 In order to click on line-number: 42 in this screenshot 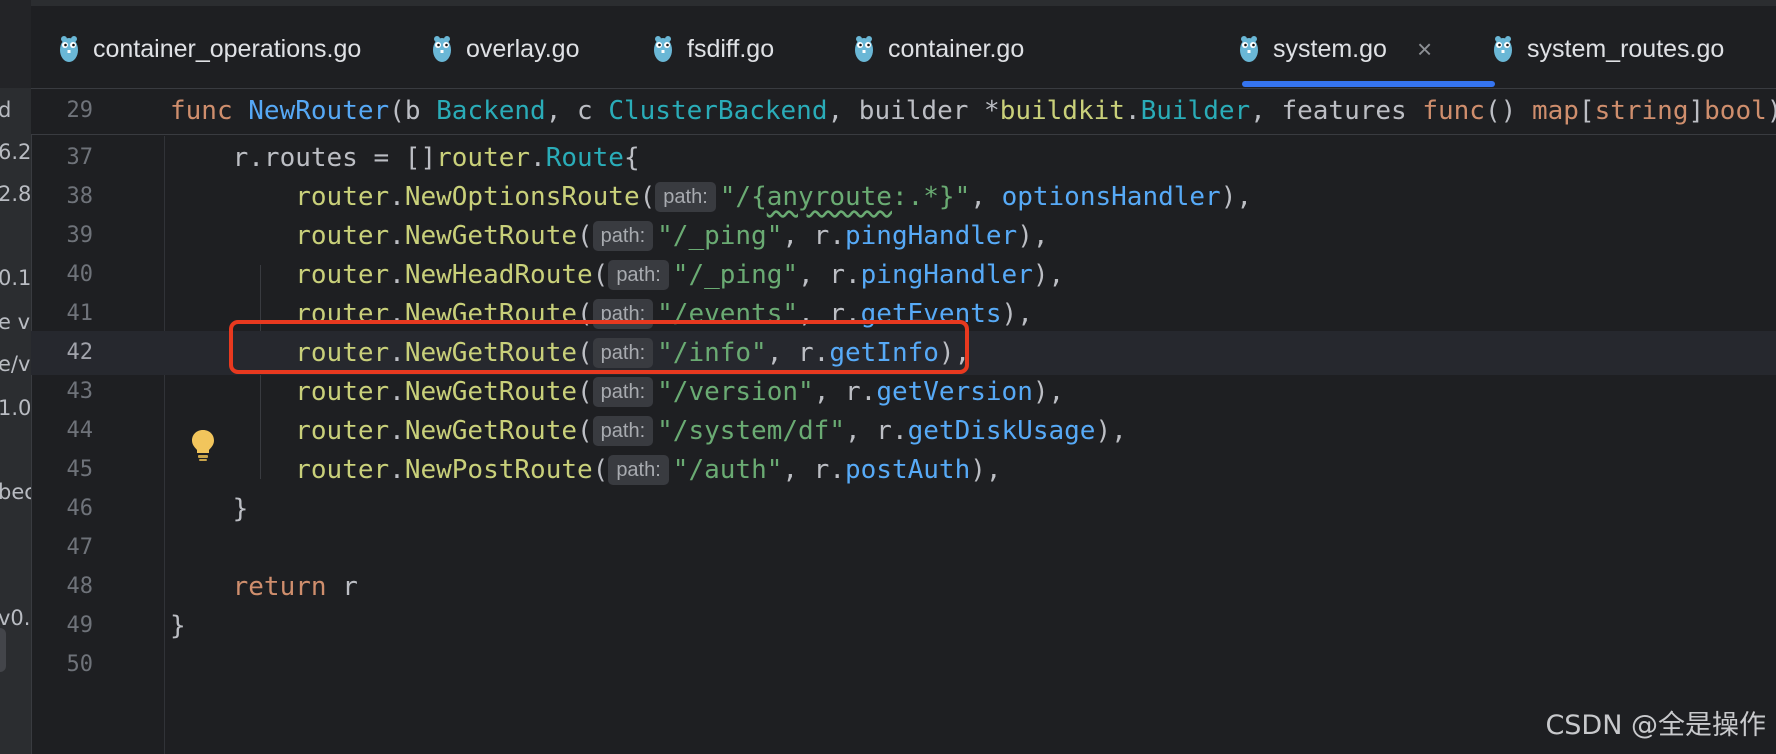, I will do `click(80, 352)`.